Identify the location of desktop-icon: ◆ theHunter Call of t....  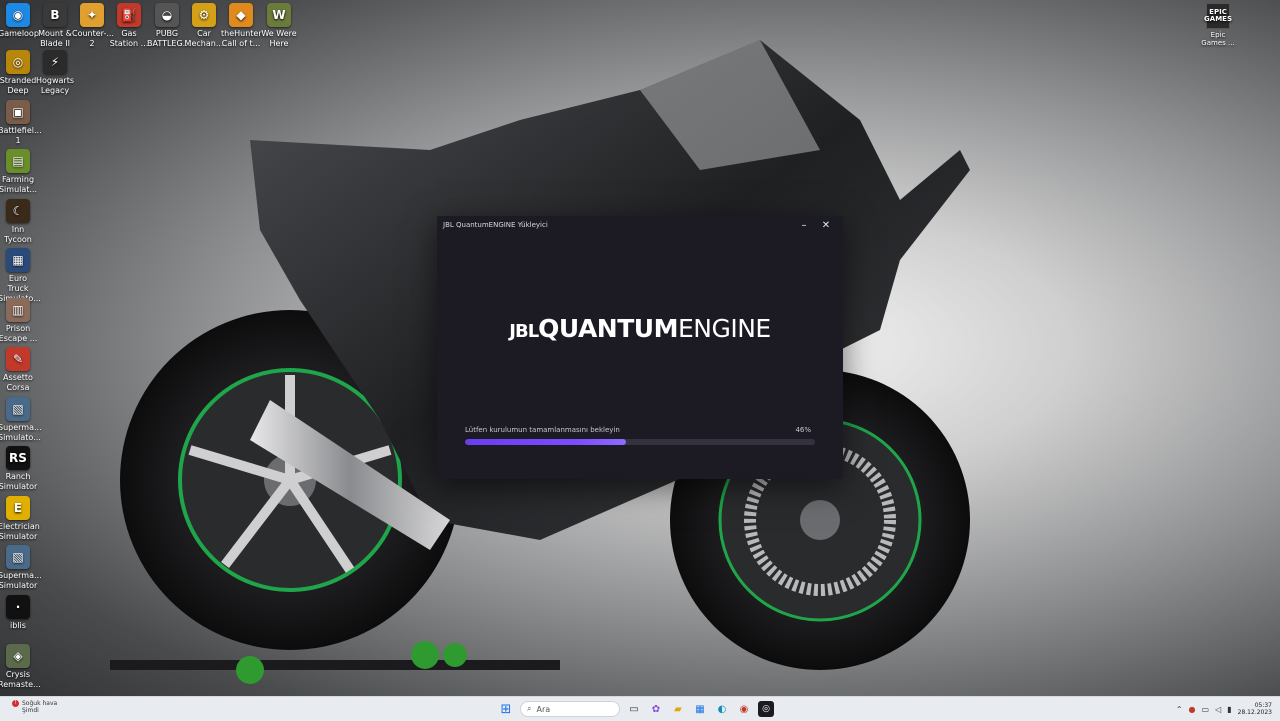
(241, 26).